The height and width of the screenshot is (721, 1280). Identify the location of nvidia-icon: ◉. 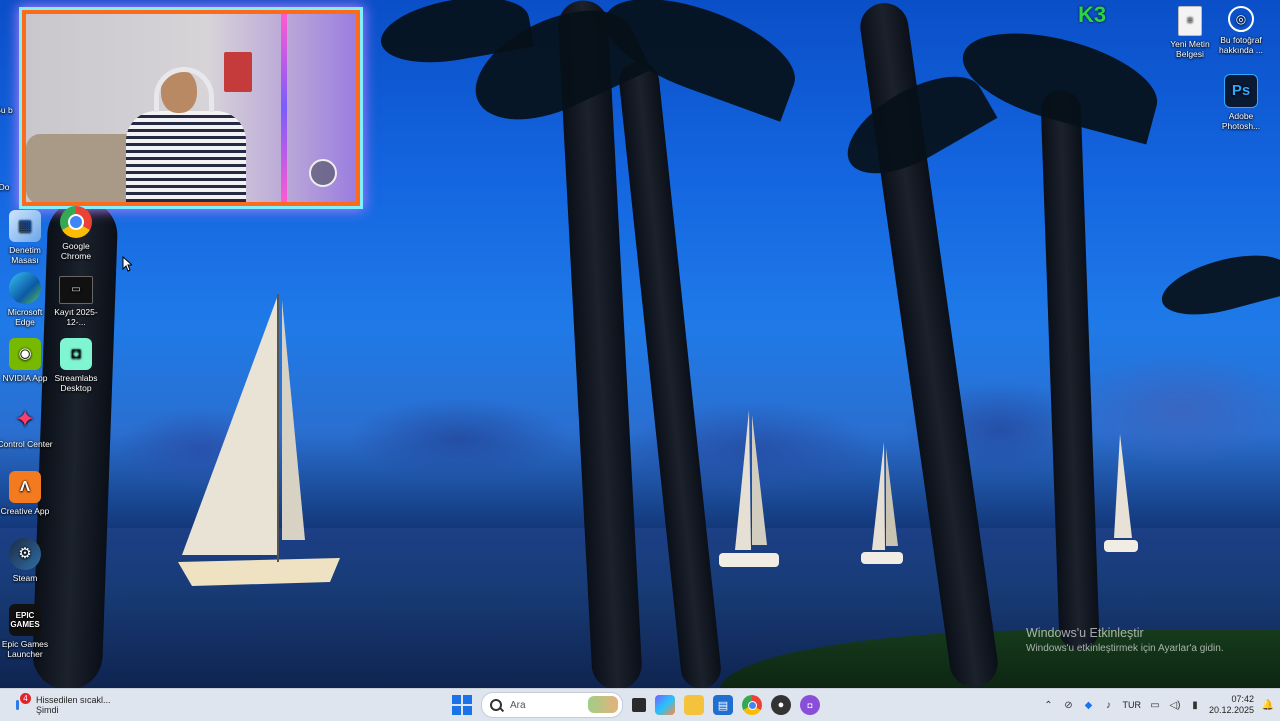
(25, 354).